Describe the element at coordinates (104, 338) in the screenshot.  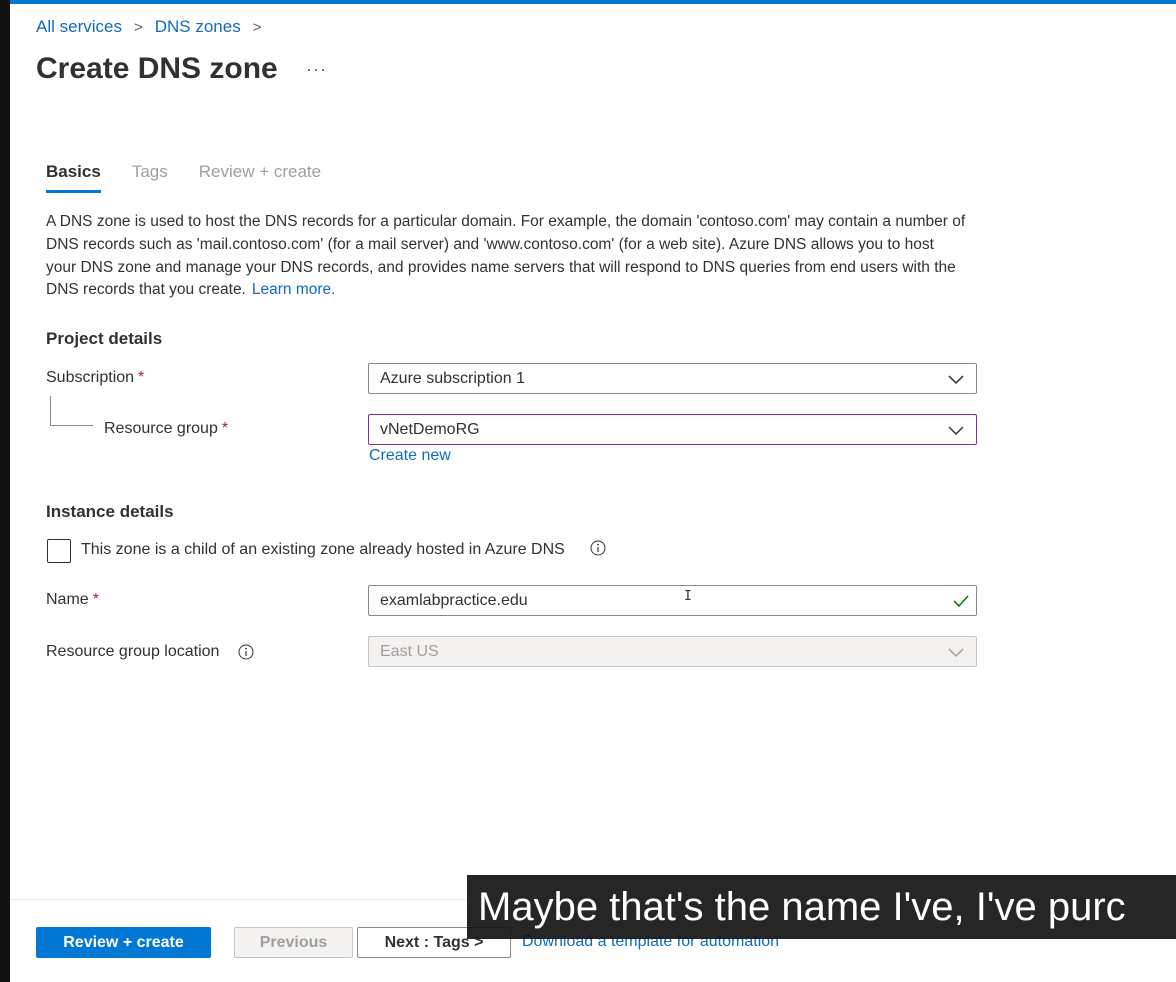
I see `project-details-heading: Project details` at that location.